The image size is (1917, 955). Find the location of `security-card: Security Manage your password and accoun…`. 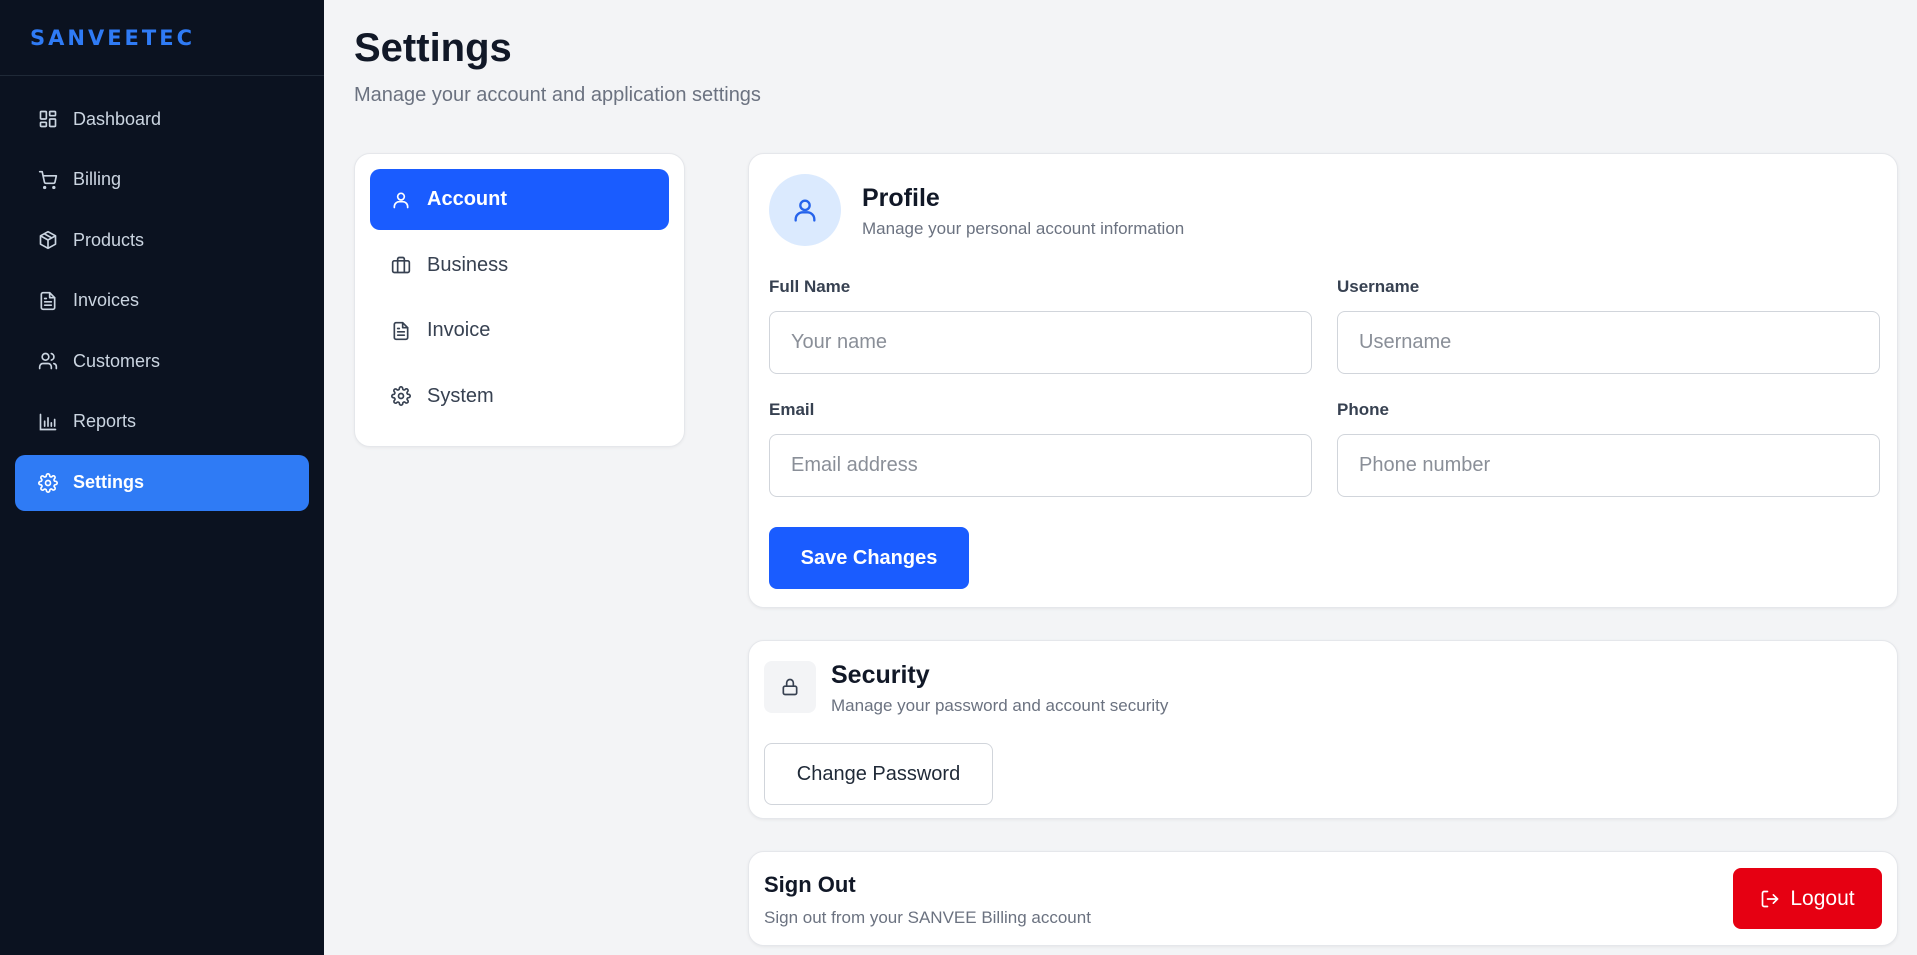

security-card: Security Manage your password and accoun… is located at coordinates (1323, 729).